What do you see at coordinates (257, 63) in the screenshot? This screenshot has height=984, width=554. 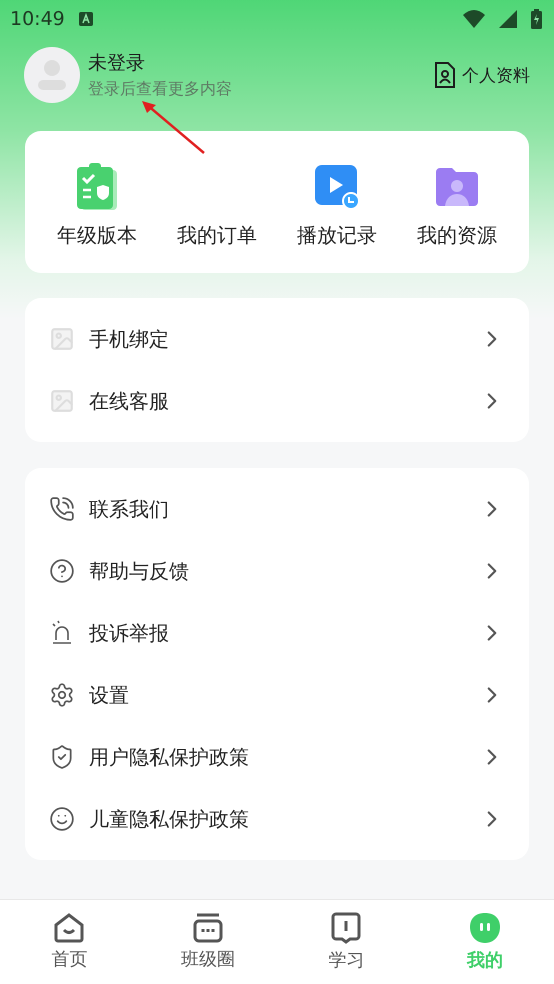 I see `login-status: 未登录` at bounding box center [257, 63].